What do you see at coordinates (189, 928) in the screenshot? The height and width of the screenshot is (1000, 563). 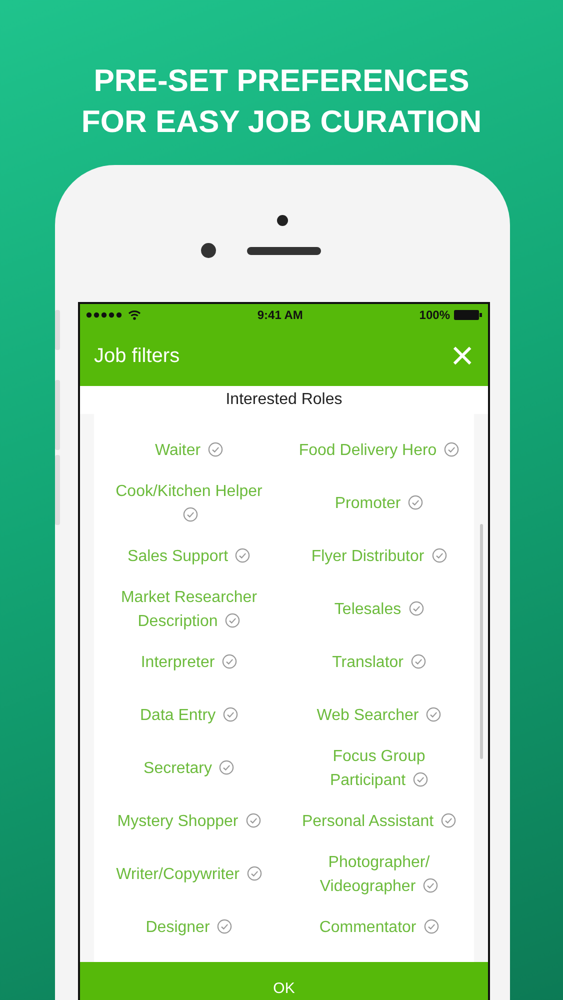 I see `role-option: Designer` at bounding box center [189, 928].